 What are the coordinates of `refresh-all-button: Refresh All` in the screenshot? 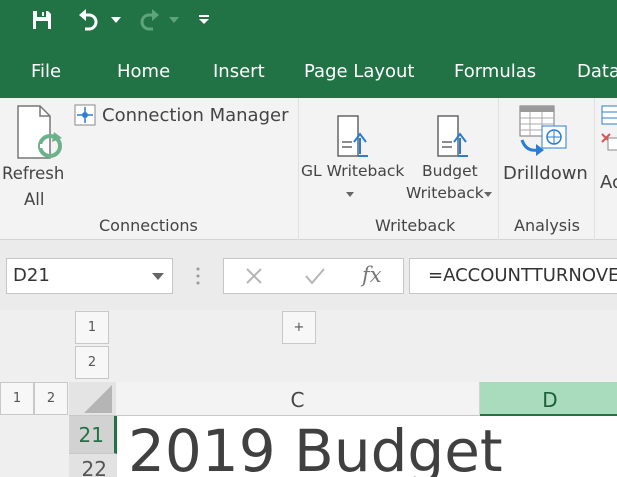 It's located at (35, 156).